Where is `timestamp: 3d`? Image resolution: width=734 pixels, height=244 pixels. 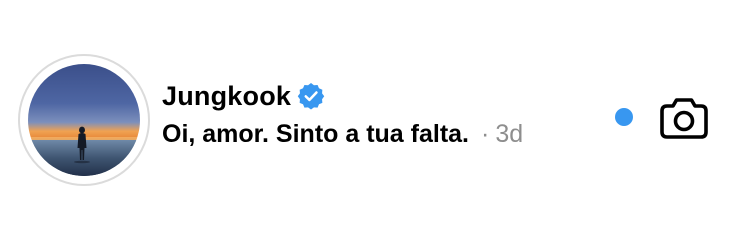
timestamp: 3d is located at coordinates (509, 134).